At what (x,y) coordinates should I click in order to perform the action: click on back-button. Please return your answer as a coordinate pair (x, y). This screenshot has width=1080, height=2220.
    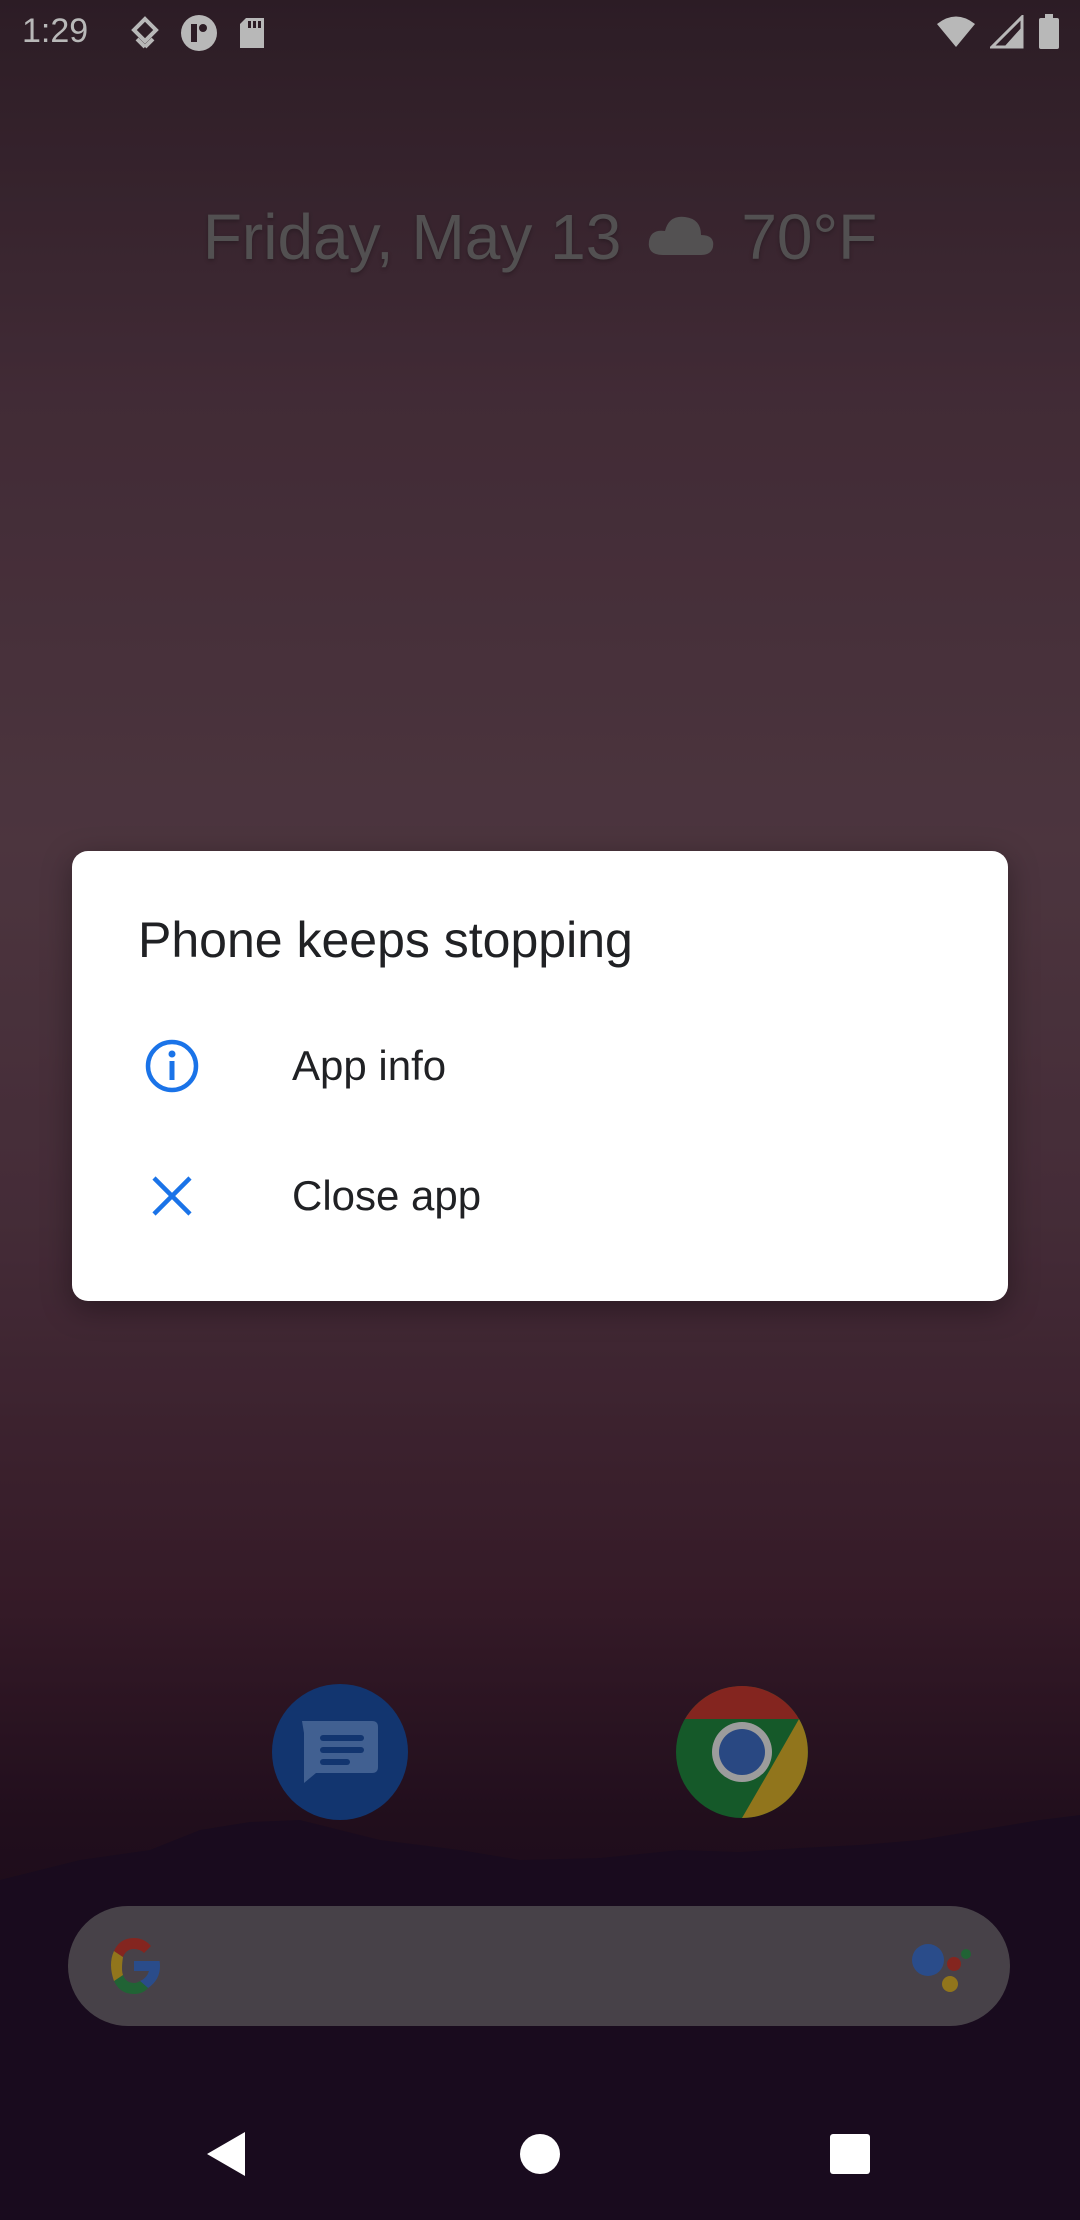
    Looking at the image, I should click on (226, 2156).